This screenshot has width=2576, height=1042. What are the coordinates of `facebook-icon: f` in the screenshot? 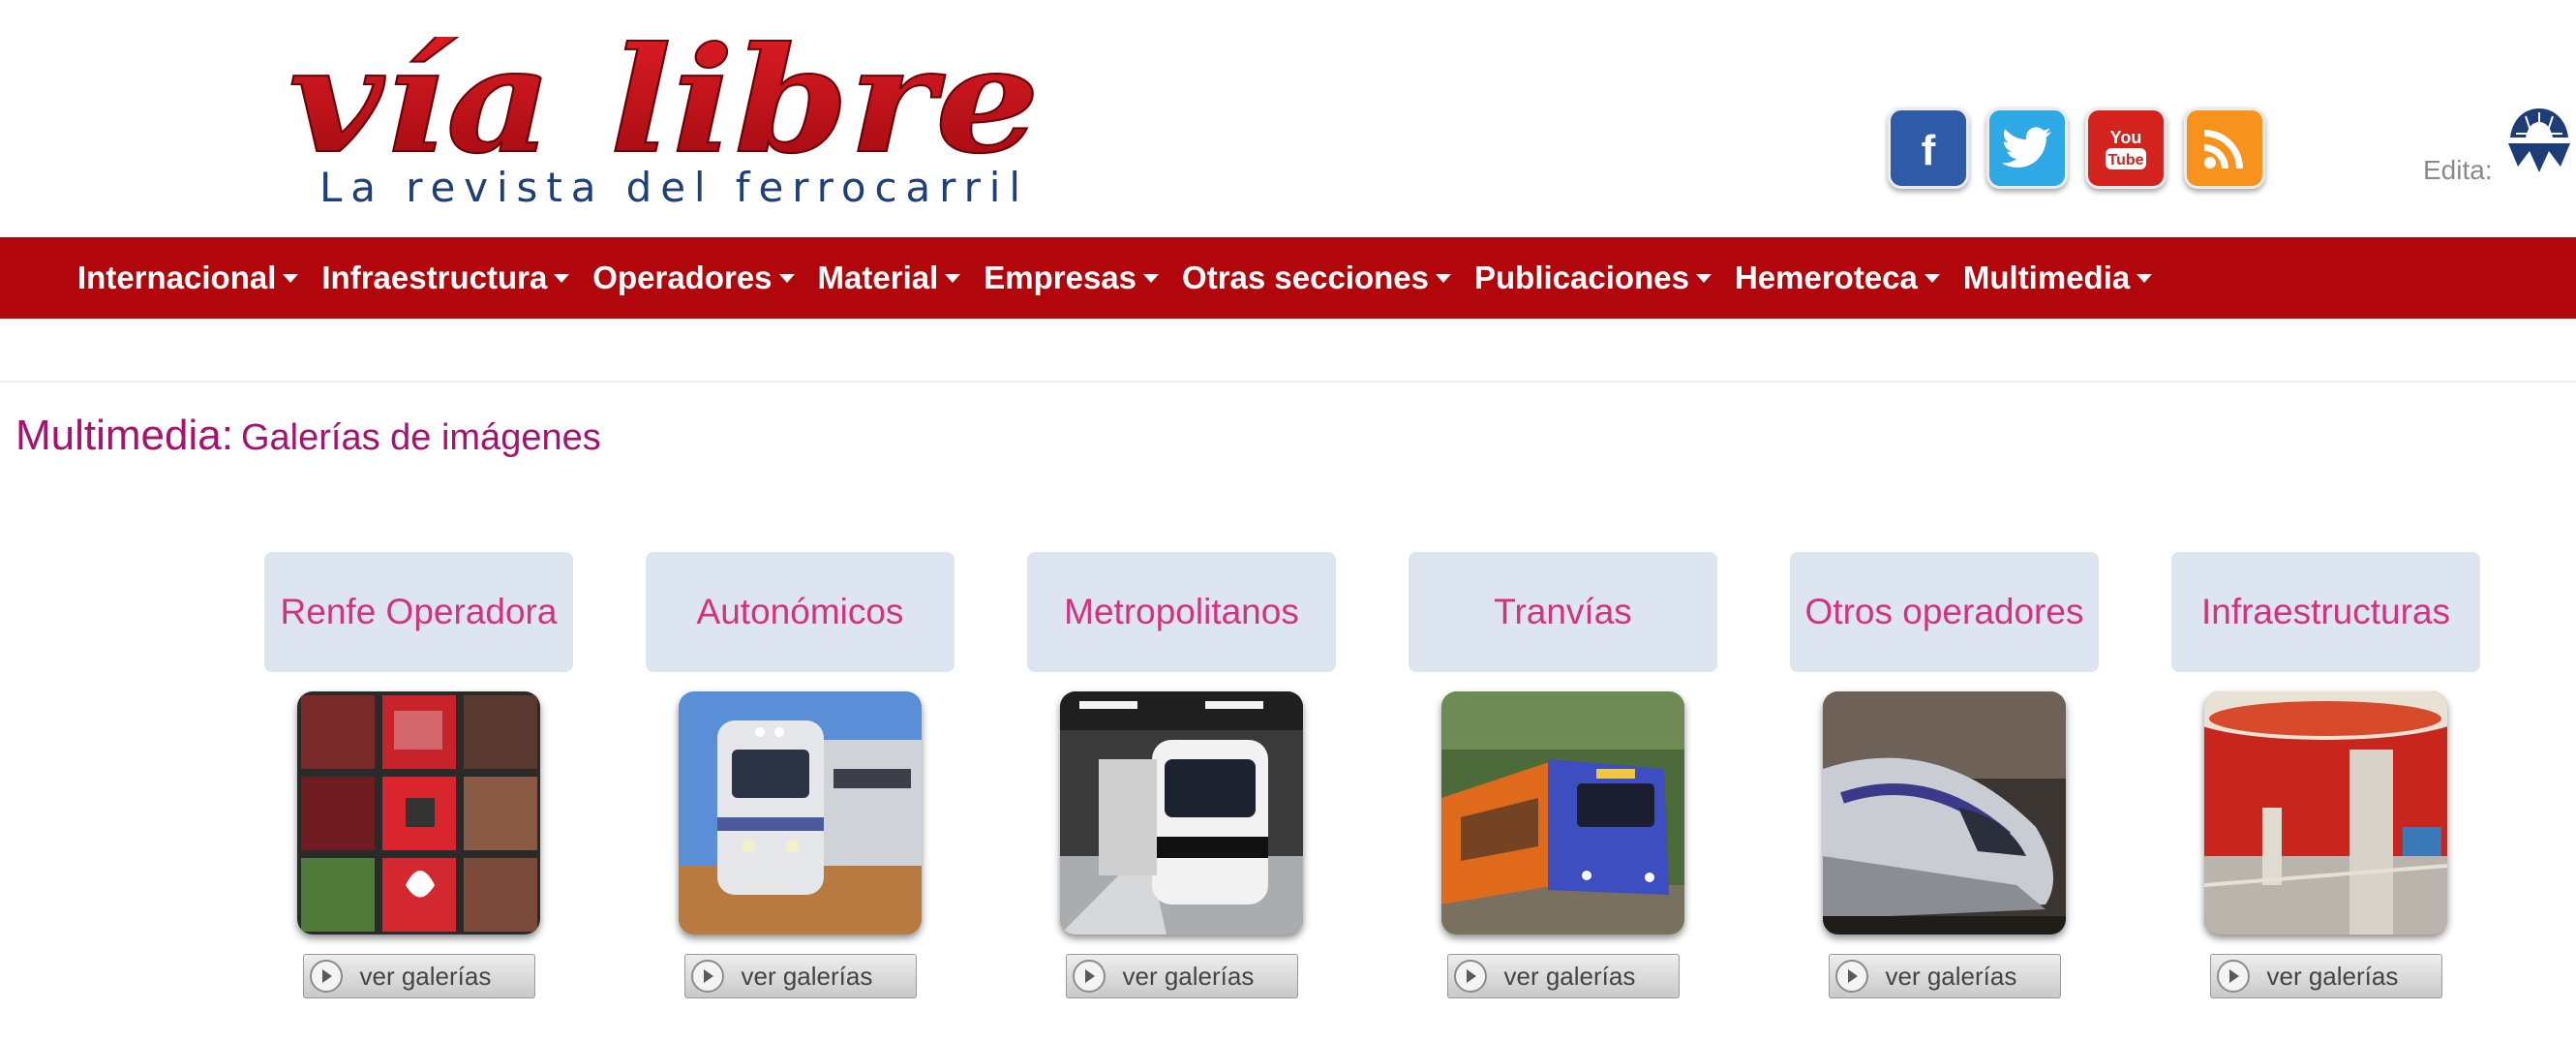 It's located at (1929, 149).